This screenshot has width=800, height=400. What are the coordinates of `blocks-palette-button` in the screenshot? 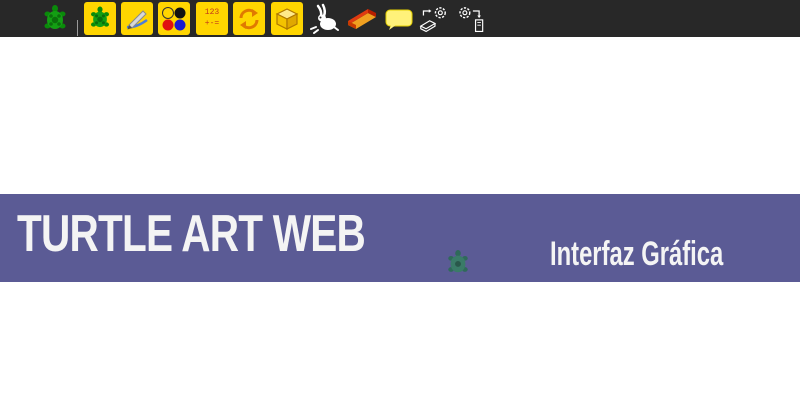 It's located at (287, 18).